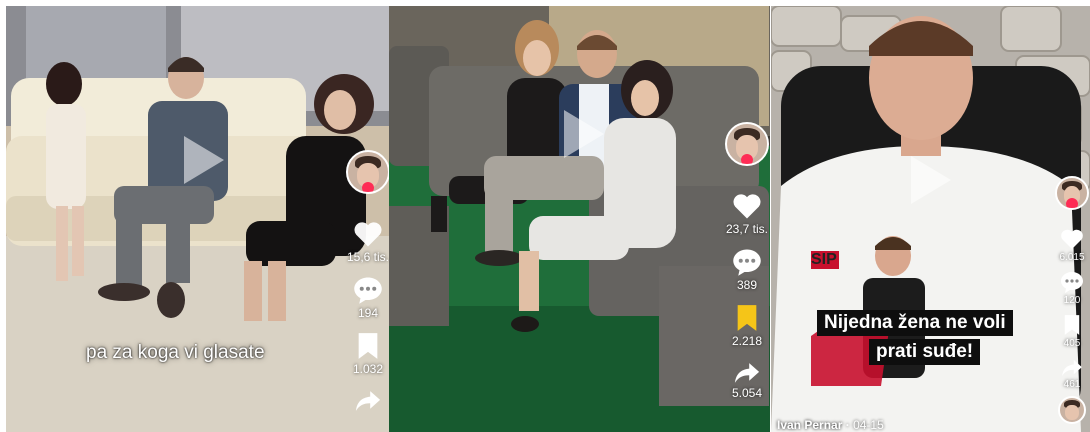 The height and width of the screenshot is (432, 1090). What do you see at coordinates (368, 257) in the screenshot?
I see `like-count: 15,6 tis.` at bounding box center [368, 257].